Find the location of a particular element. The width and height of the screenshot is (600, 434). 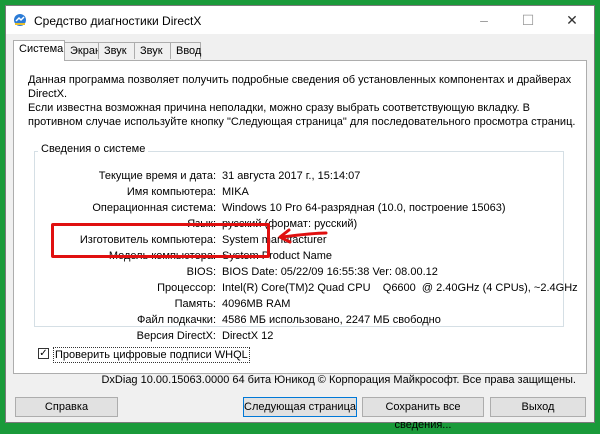

tab-input: Ввод is located at coordinates (185, 50).